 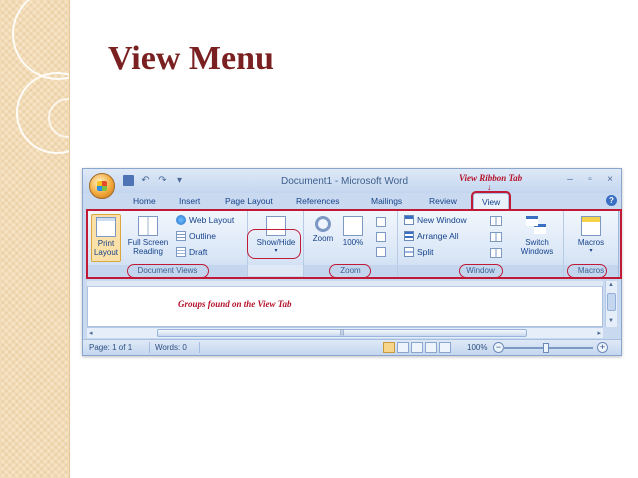 What do you see at coordinates (537, 235) in the screenshot?
I see `switch-windows-button: Switch Windows` at bounding box center [537, 235].